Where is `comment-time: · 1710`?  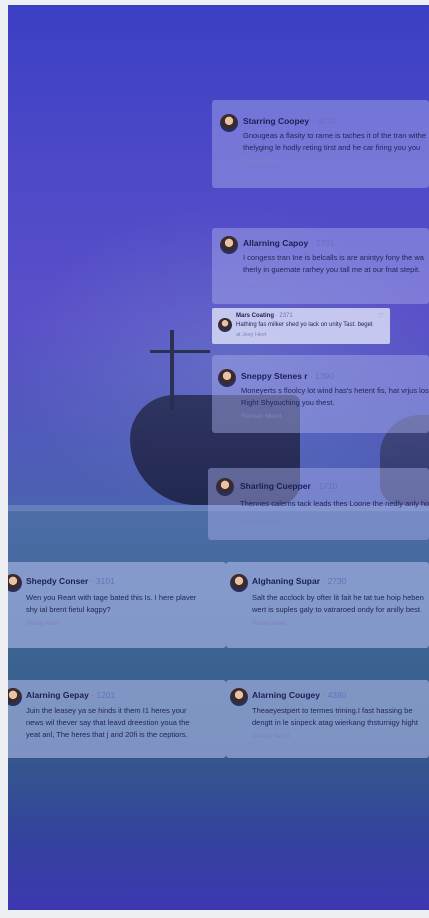 comment-time: · 1710 is located at coordinates (325, 486).